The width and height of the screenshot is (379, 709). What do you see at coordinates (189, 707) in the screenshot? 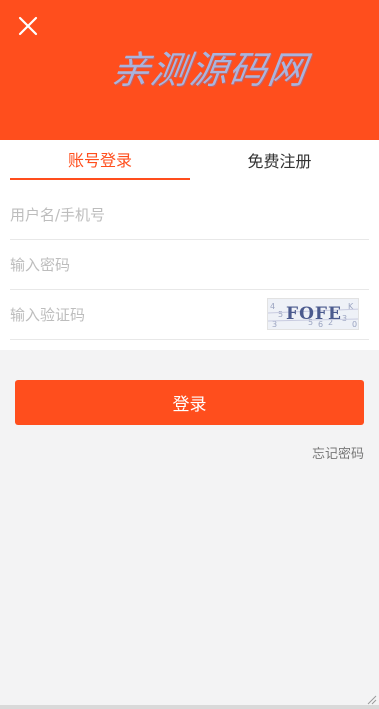
I see `bottom-edge` at bounding box center [189, 707].